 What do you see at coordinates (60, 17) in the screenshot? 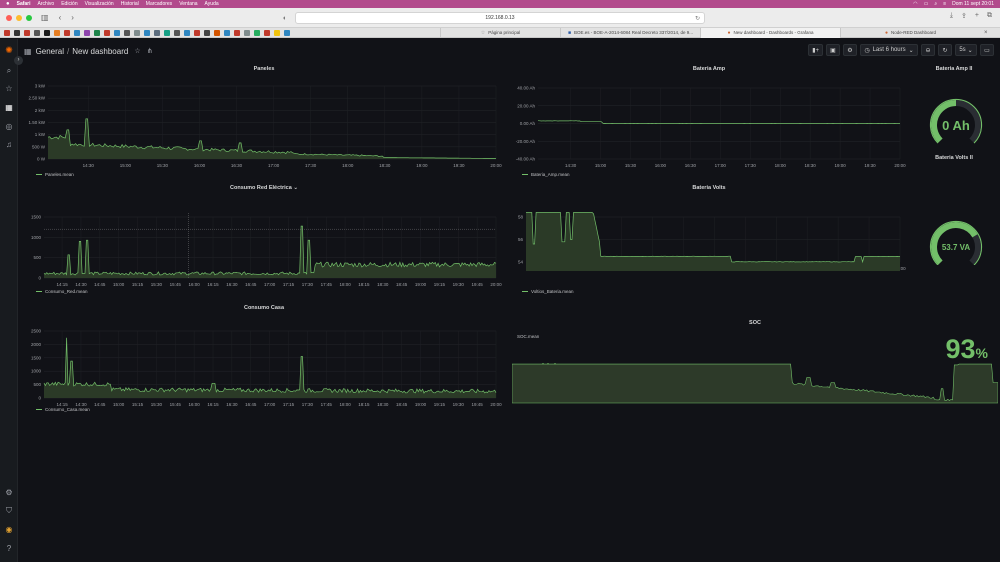
I see `back-icon: ‹` at bounding box center [60, 17].